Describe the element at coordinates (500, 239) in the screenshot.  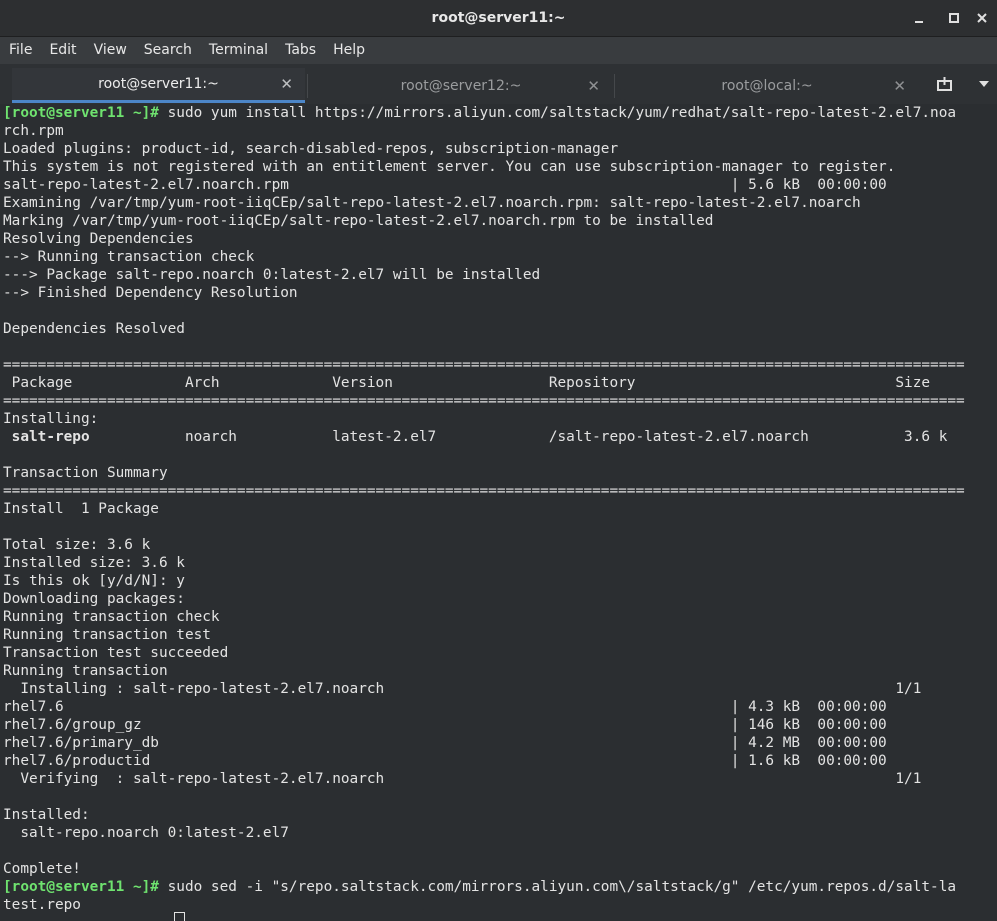
I see `terminal-line: Resolving Dependencies` at that location.